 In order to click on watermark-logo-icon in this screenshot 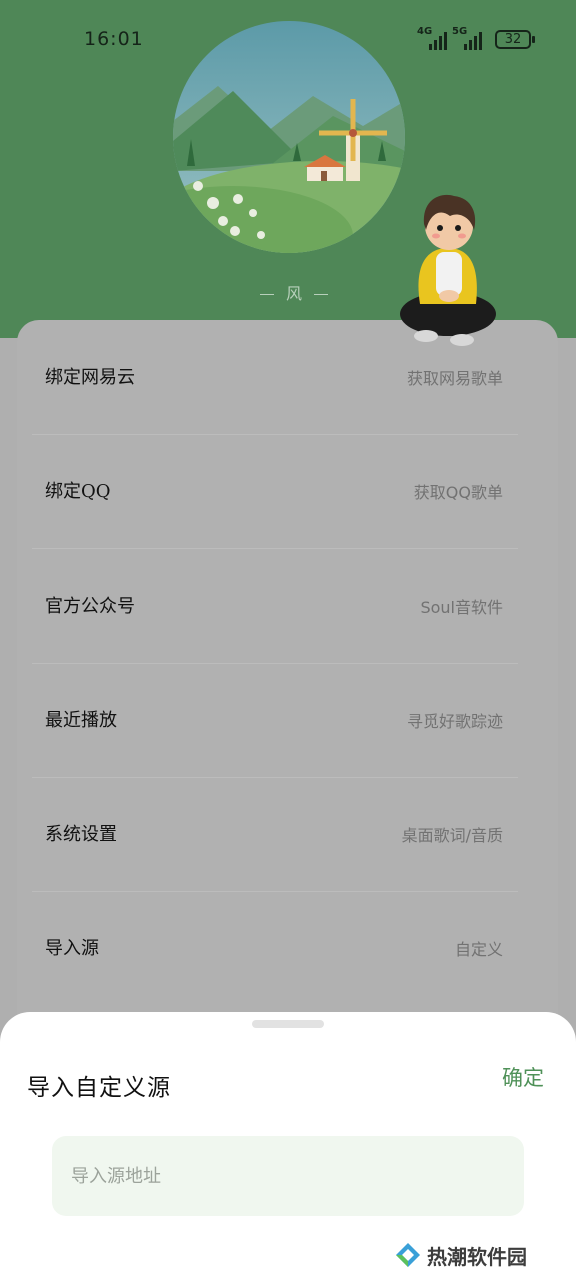, I will do `click(408, 1255)`.